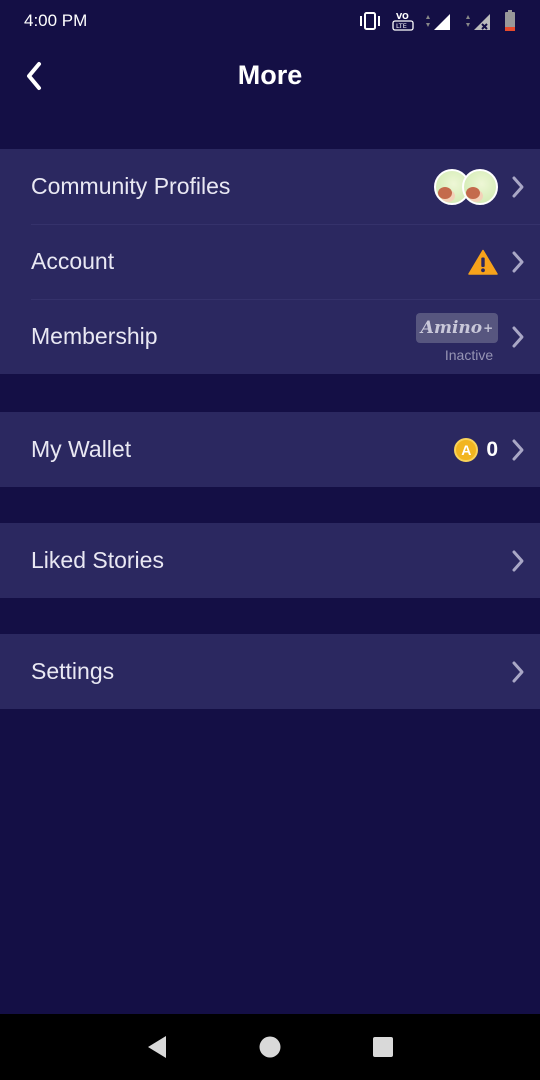 Image resolution: width=540 pixels, height=1080 pixels. I want to click on community-profiles-right, so click(480, 186).